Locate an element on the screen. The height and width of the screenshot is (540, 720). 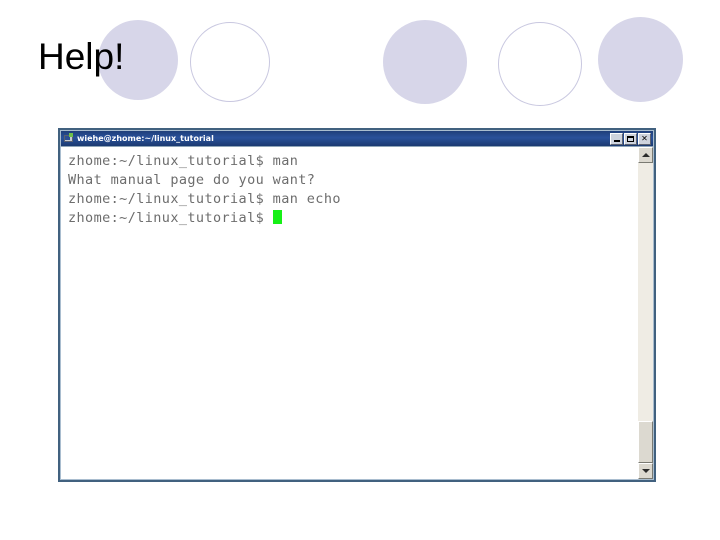
terminal-prompt: zhome:~/linux_tutorial$ is located at coordinates (170, 218).